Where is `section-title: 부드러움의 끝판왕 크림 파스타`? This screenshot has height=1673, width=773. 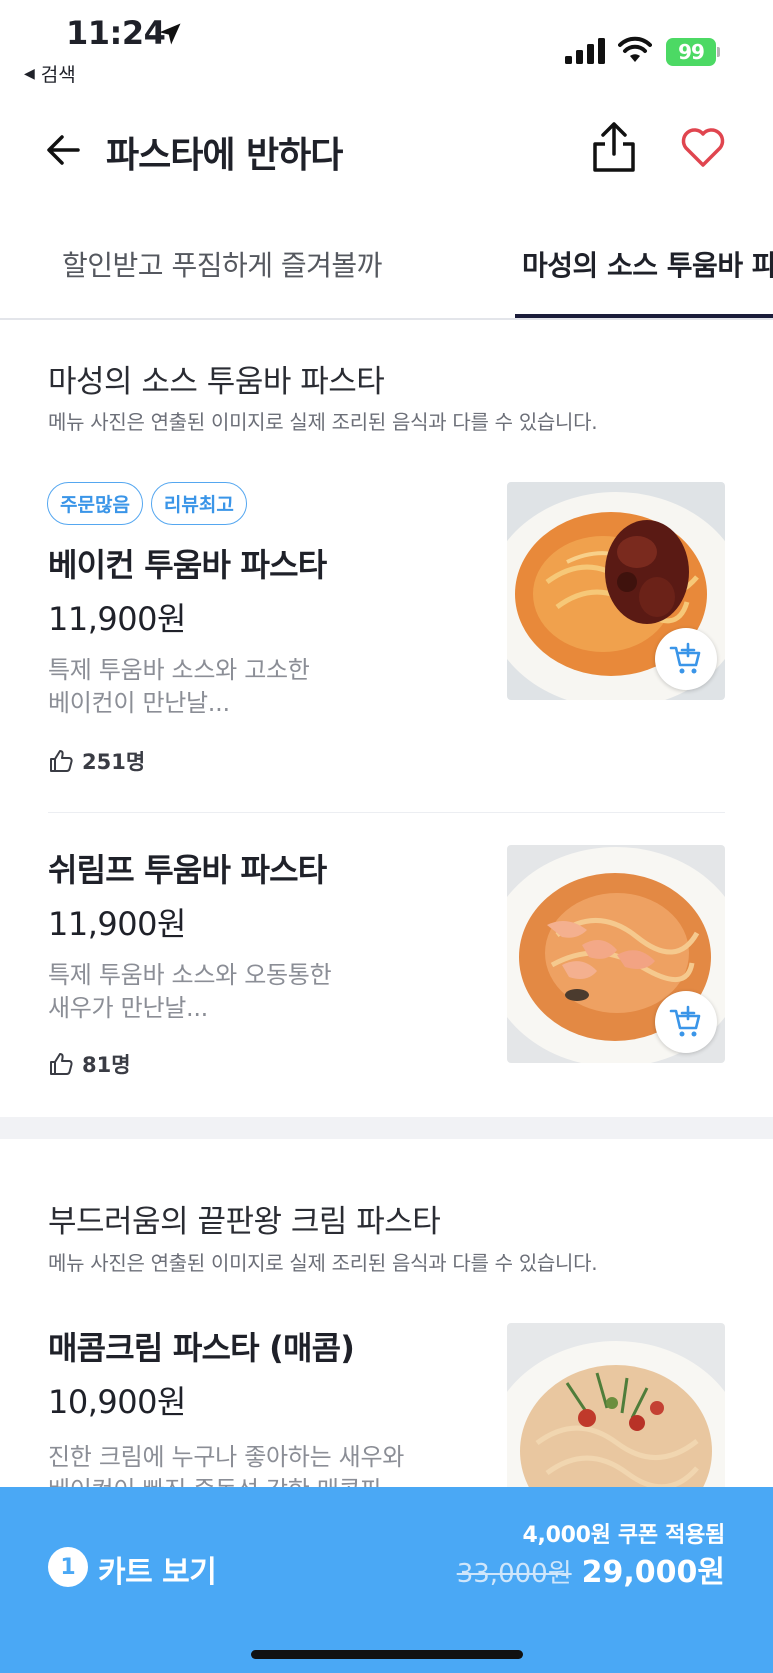
section-title: 부드러움의 끝판왕 크림 파스타 is located at coordinates (244, 1222).